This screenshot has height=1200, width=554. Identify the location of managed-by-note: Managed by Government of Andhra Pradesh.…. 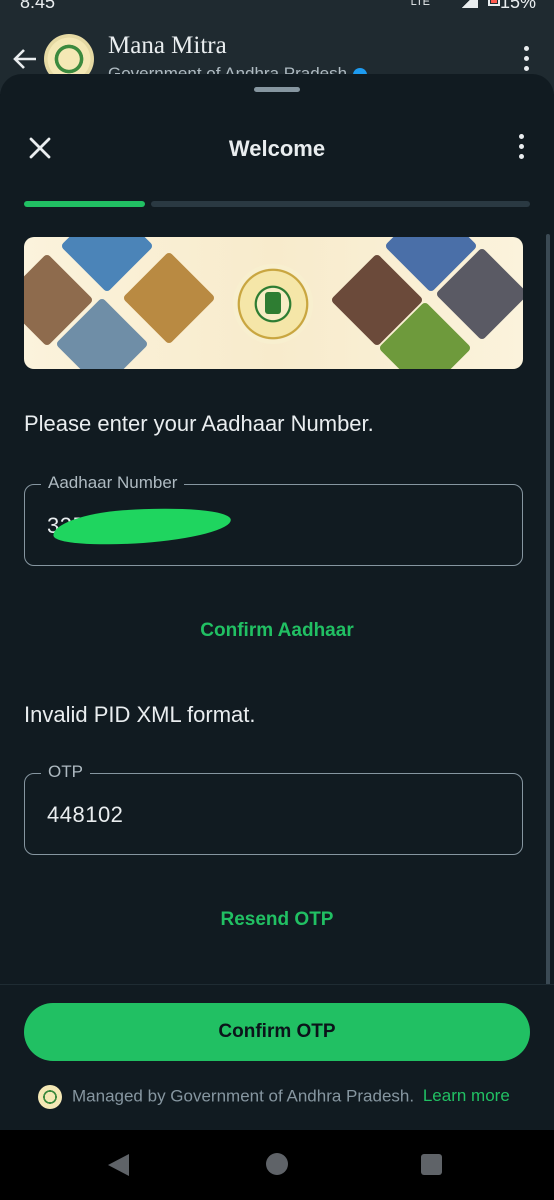
(274, 1097).